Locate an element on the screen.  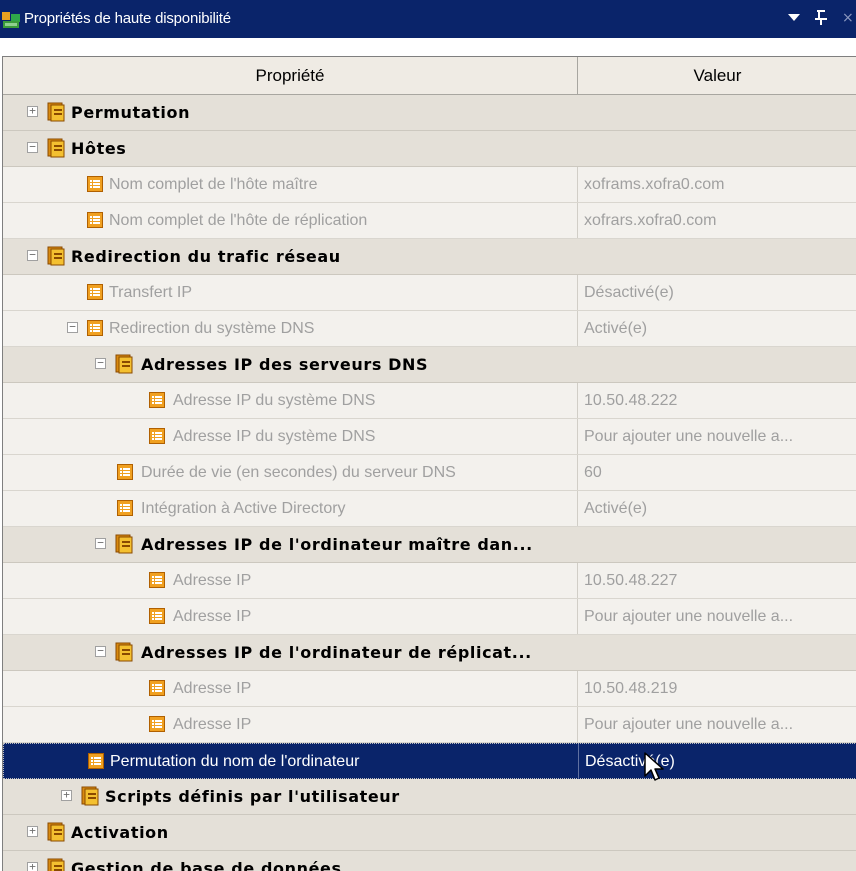
property-cell: + Permutation is located at coordinates (290, 112).